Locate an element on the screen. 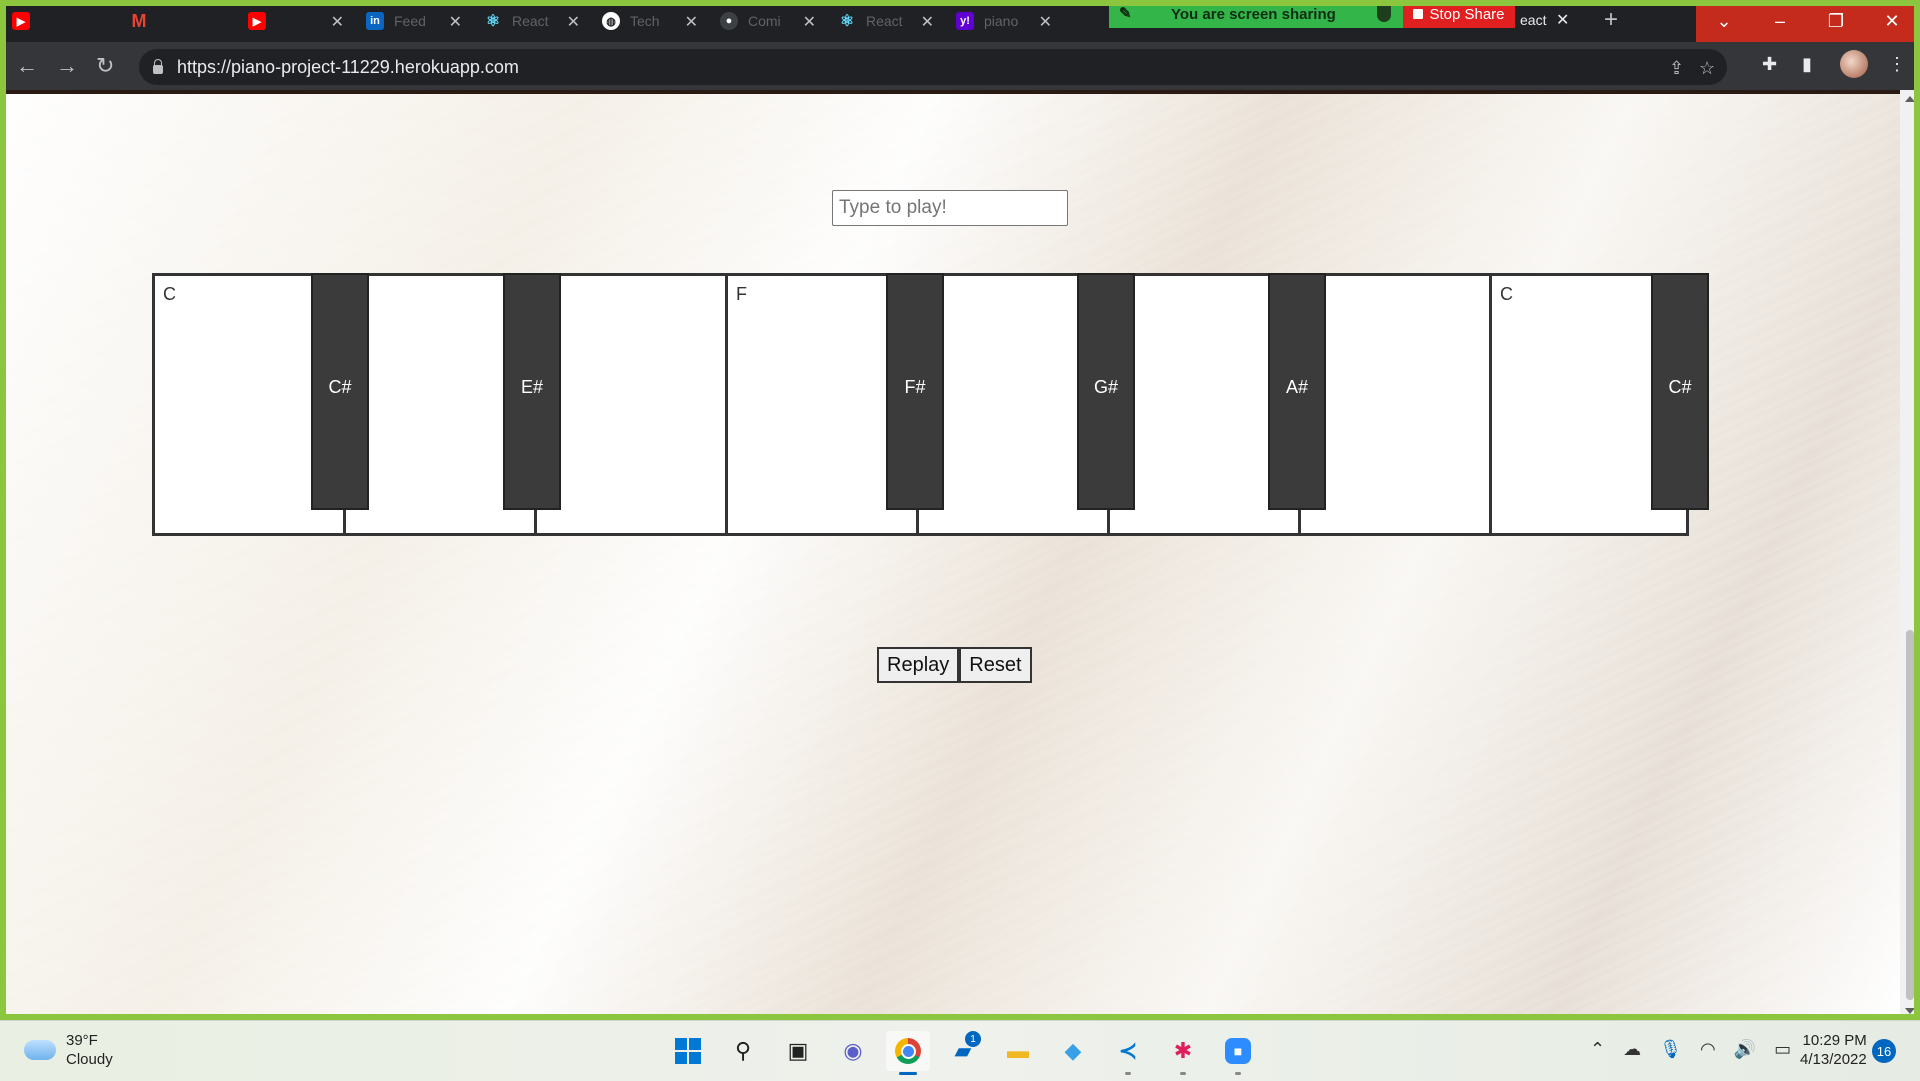  black-key-a-sharp: A# is located at coordinates (1297, 391).